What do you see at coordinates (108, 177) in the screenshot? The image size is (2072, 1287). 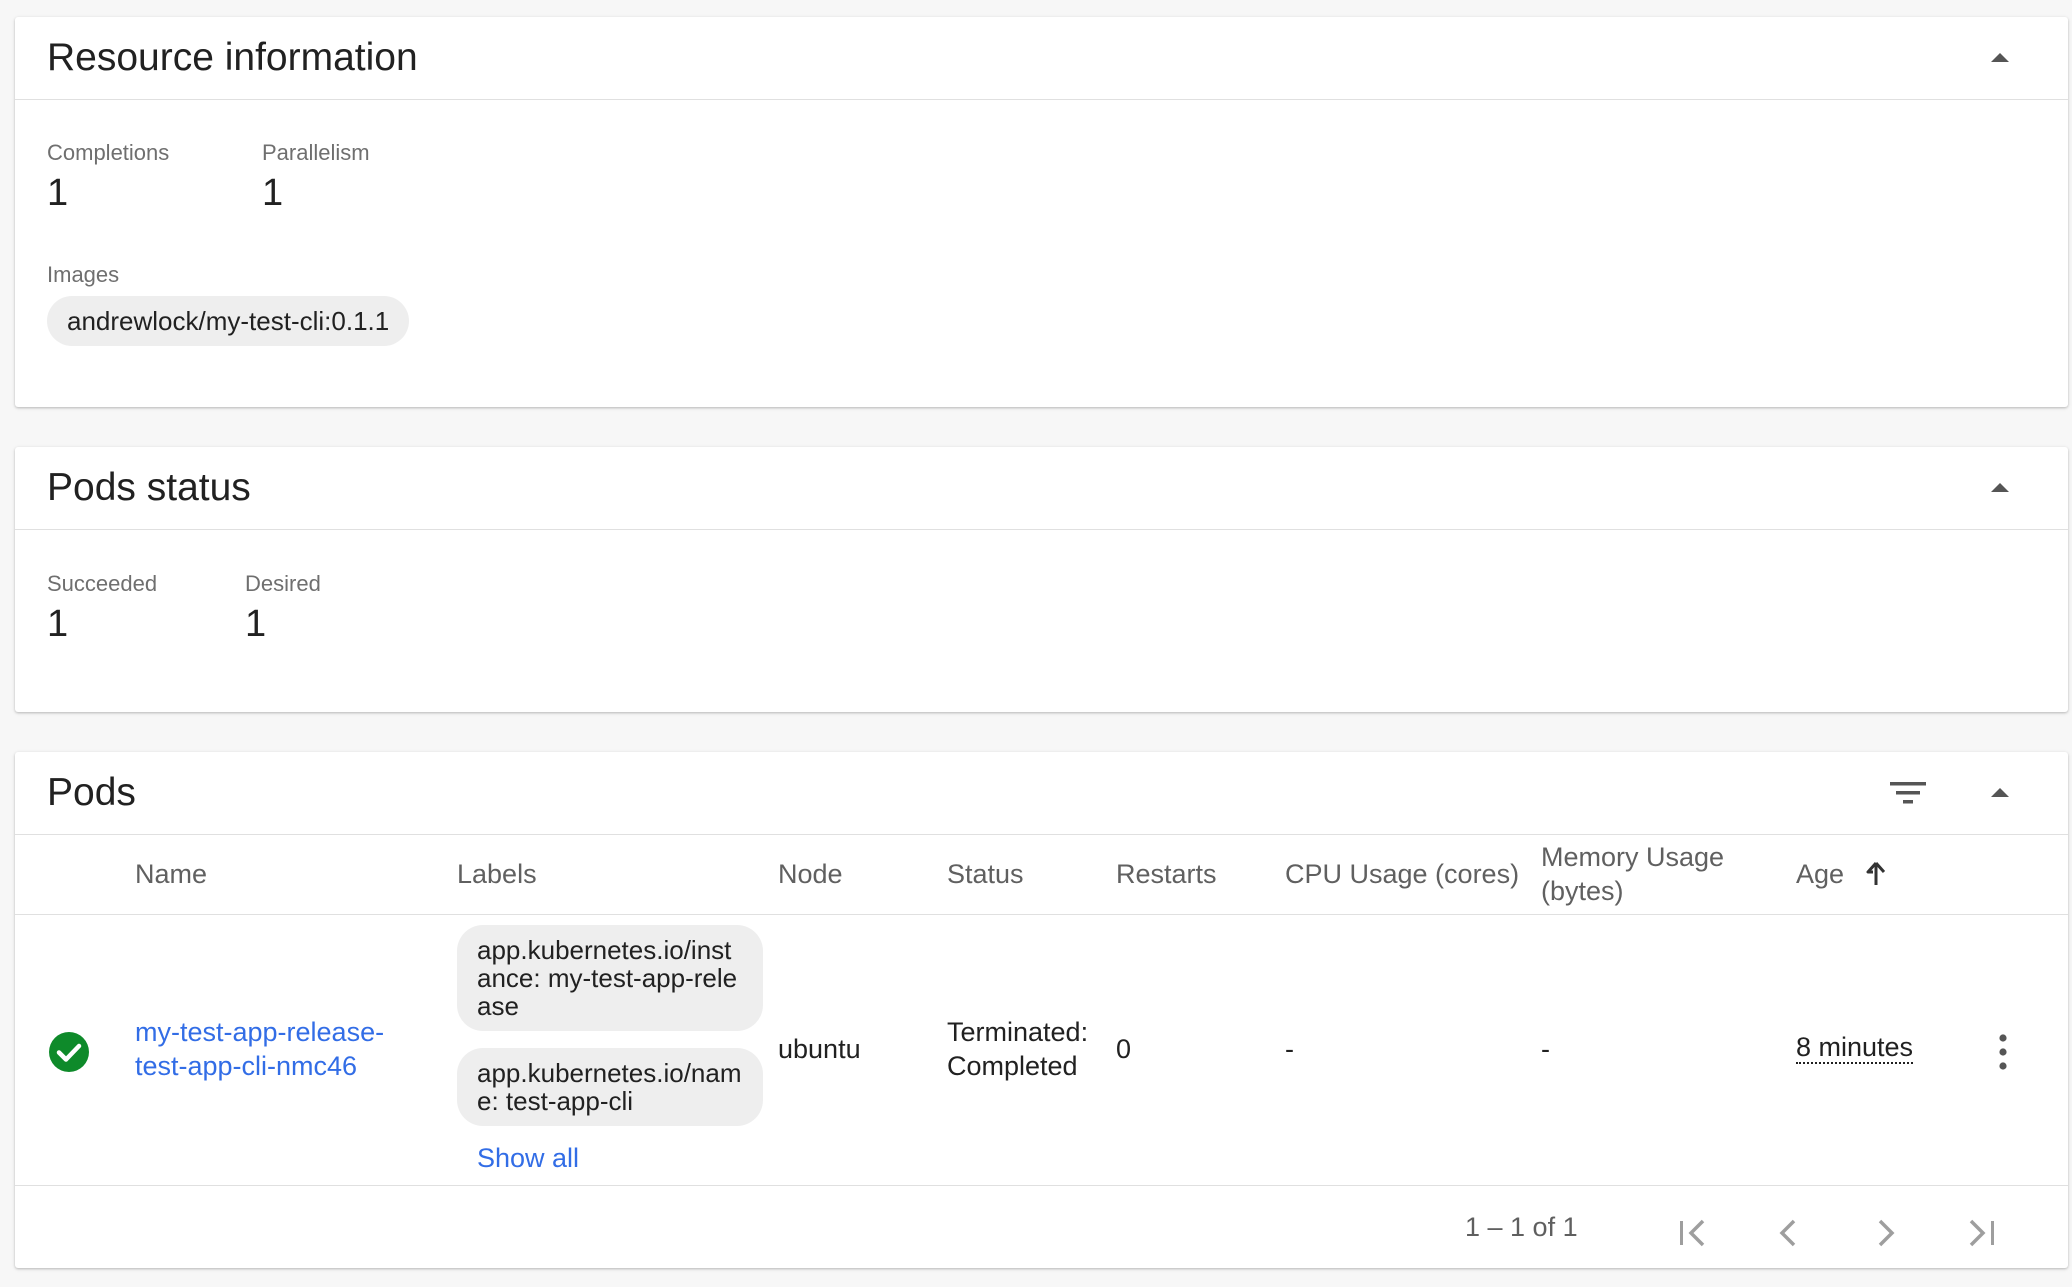 I see `completions-field: Completions 1` at bounding box center [108, 177].